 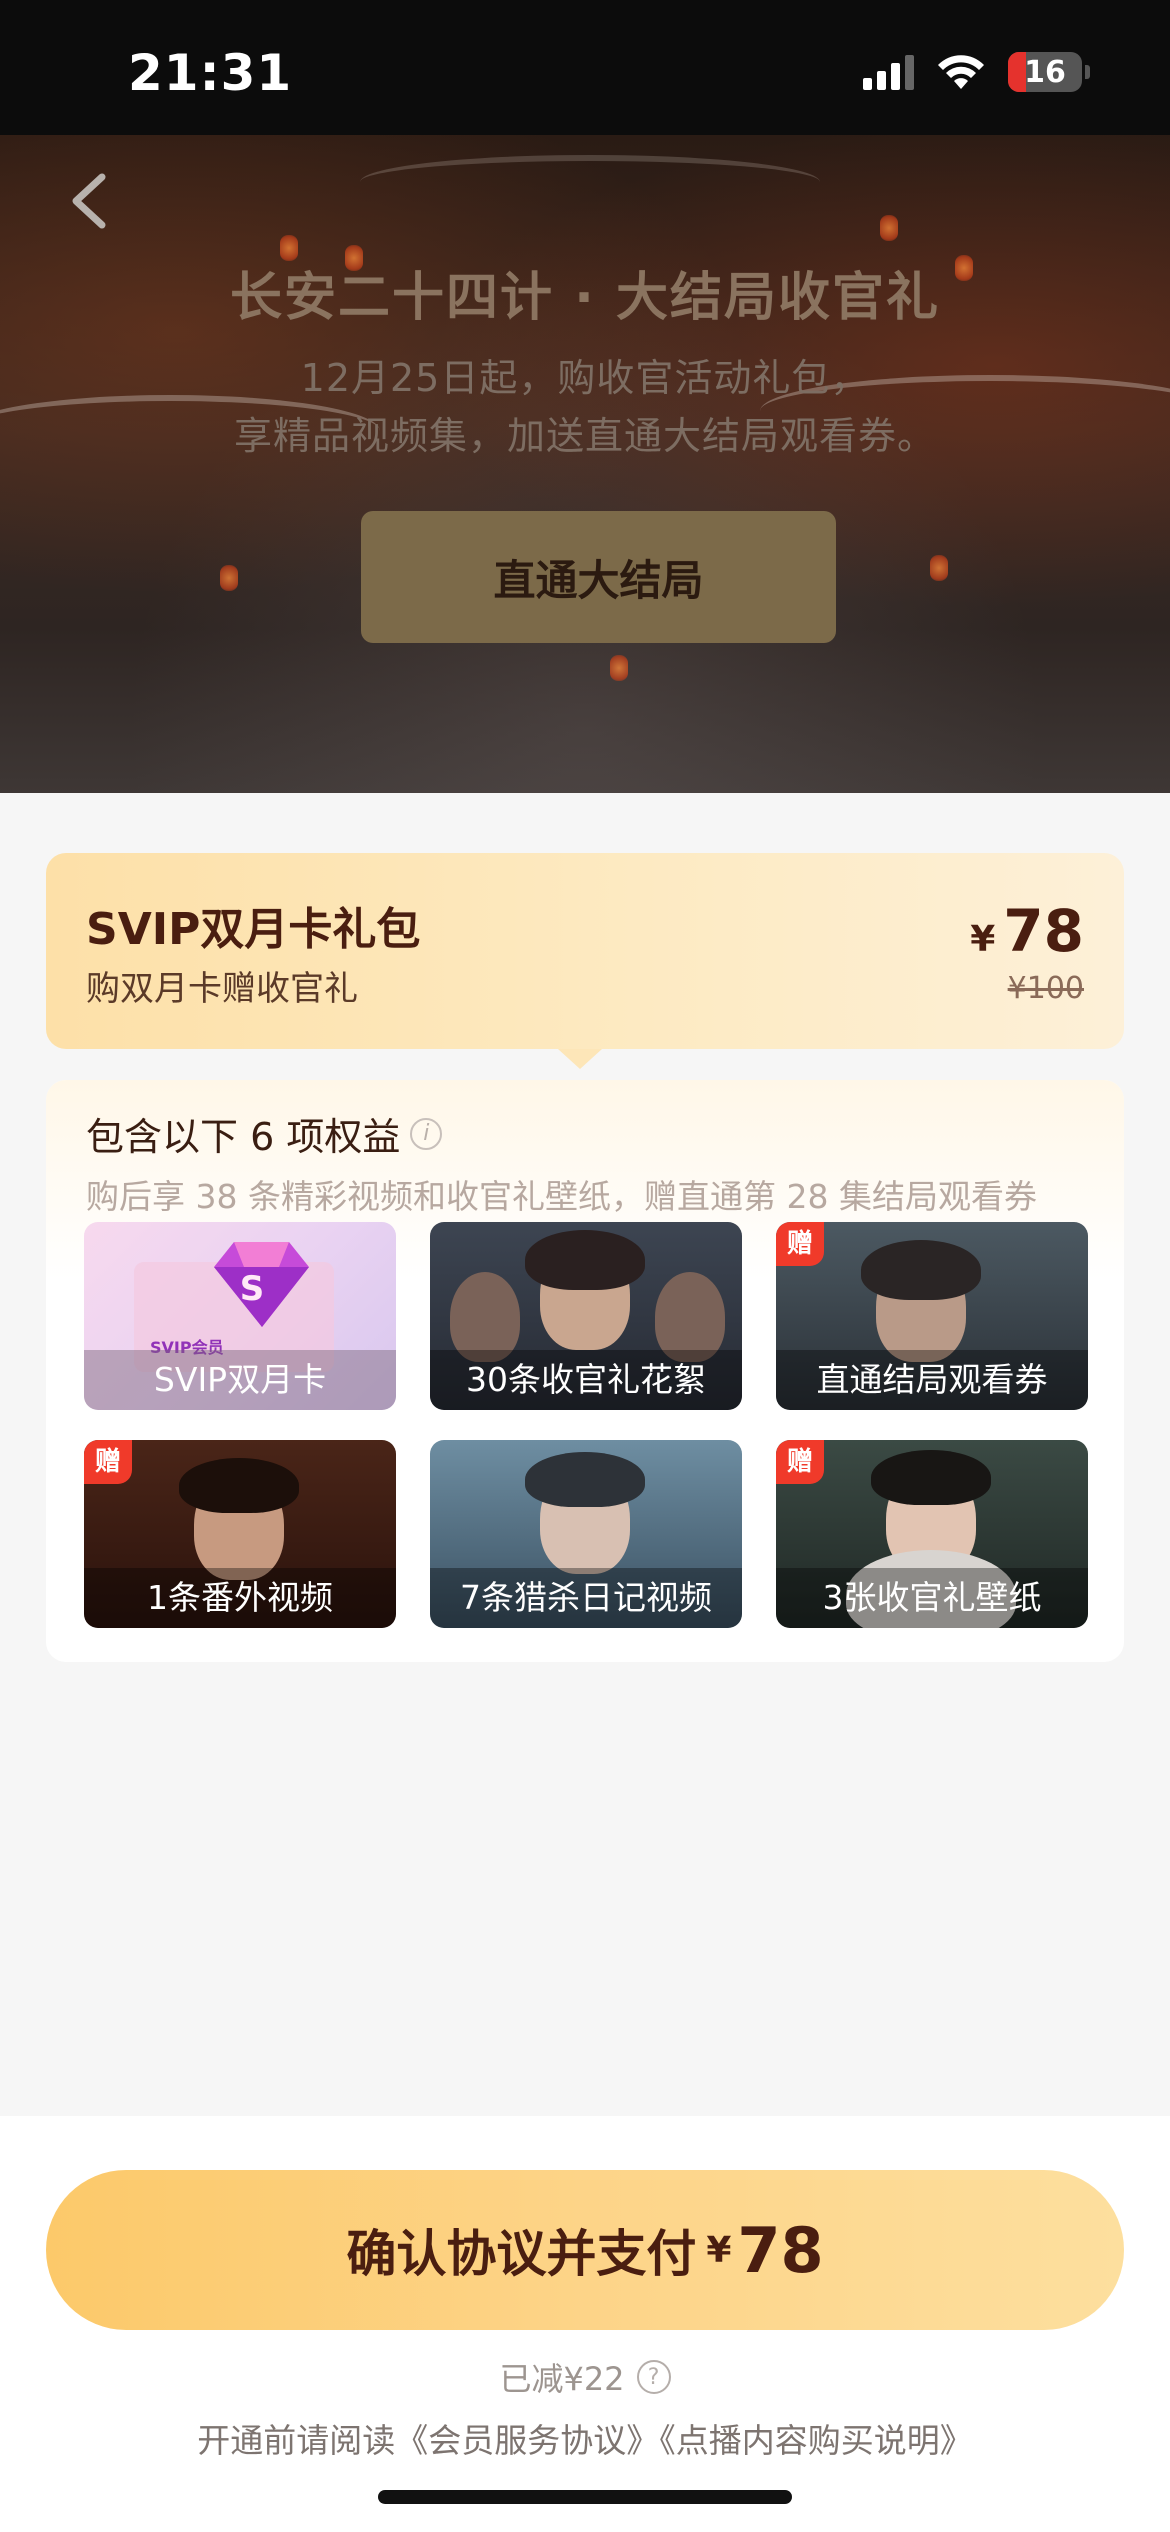 I want to click on status-icons: 16, so click(x=976, y=72).